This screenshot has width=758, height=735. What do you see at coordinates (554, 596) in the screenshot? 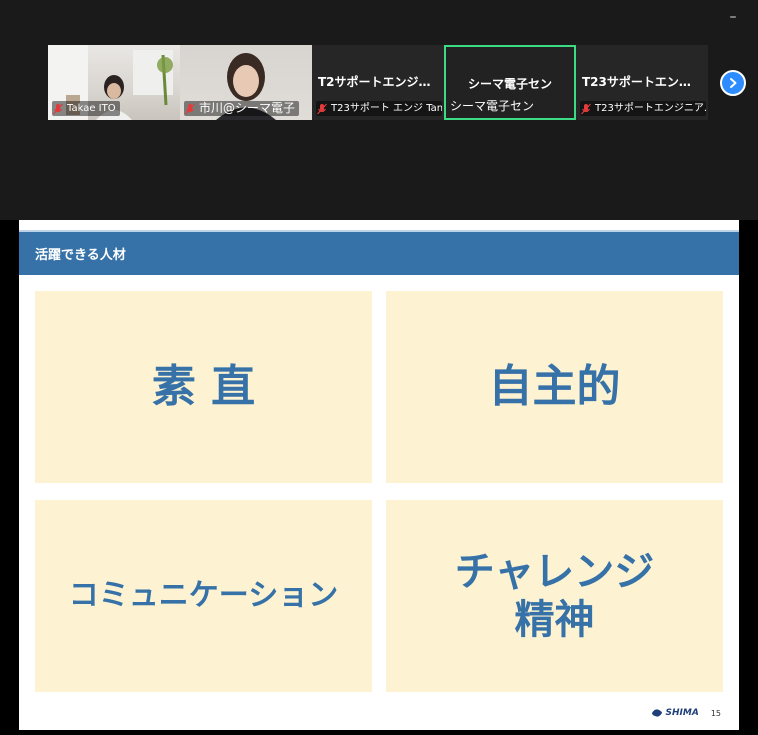
I see `slide-box-challenge-spirit: チャレンジ 精神` at bounding box center [554, 596].